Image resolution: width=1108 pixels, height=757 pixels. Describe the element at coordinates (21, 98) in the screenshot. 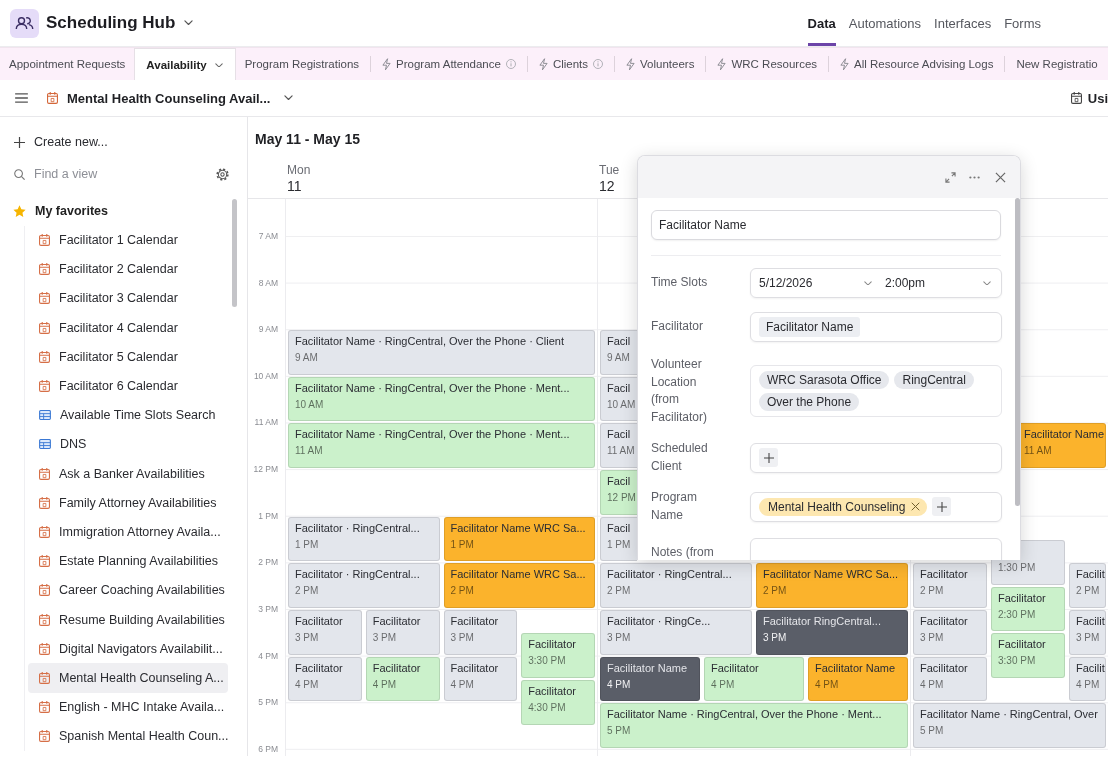

I see `menu-icon` at that location.